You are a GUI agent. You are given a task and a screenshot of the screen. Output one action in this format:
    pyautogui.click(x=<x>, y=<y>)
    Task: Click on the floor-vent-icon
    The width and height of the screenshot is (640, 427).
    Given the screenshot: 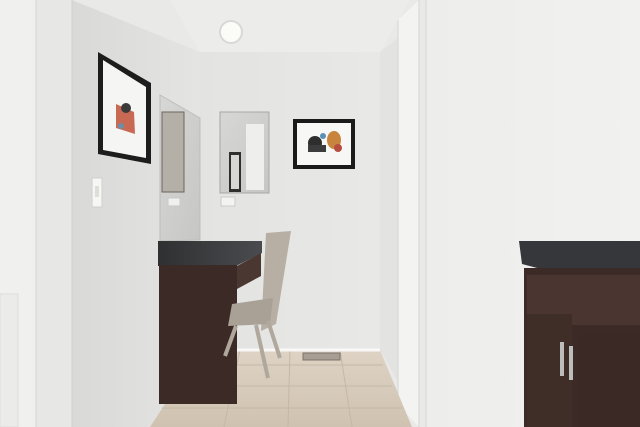 What is the action you would take?
    pyautogui.click(x=321, y=356)
    